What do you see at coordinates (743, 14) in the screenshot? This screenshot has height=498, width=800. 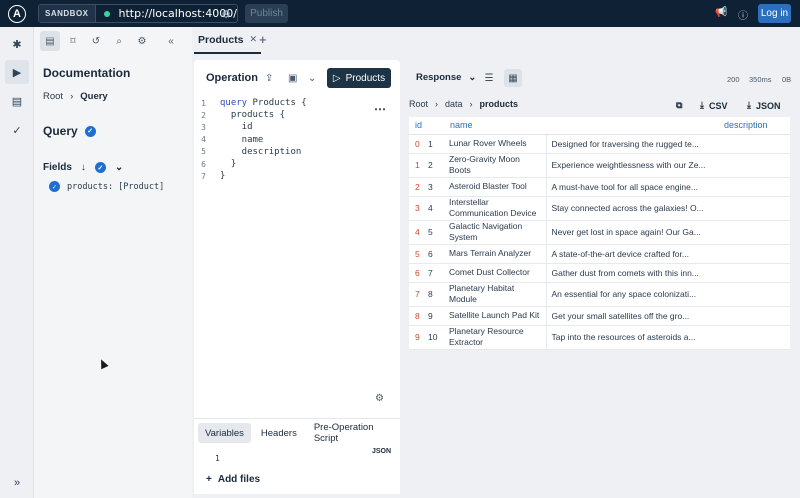 I see `help-icon: ⓘ` at bounding box center [743, 14].